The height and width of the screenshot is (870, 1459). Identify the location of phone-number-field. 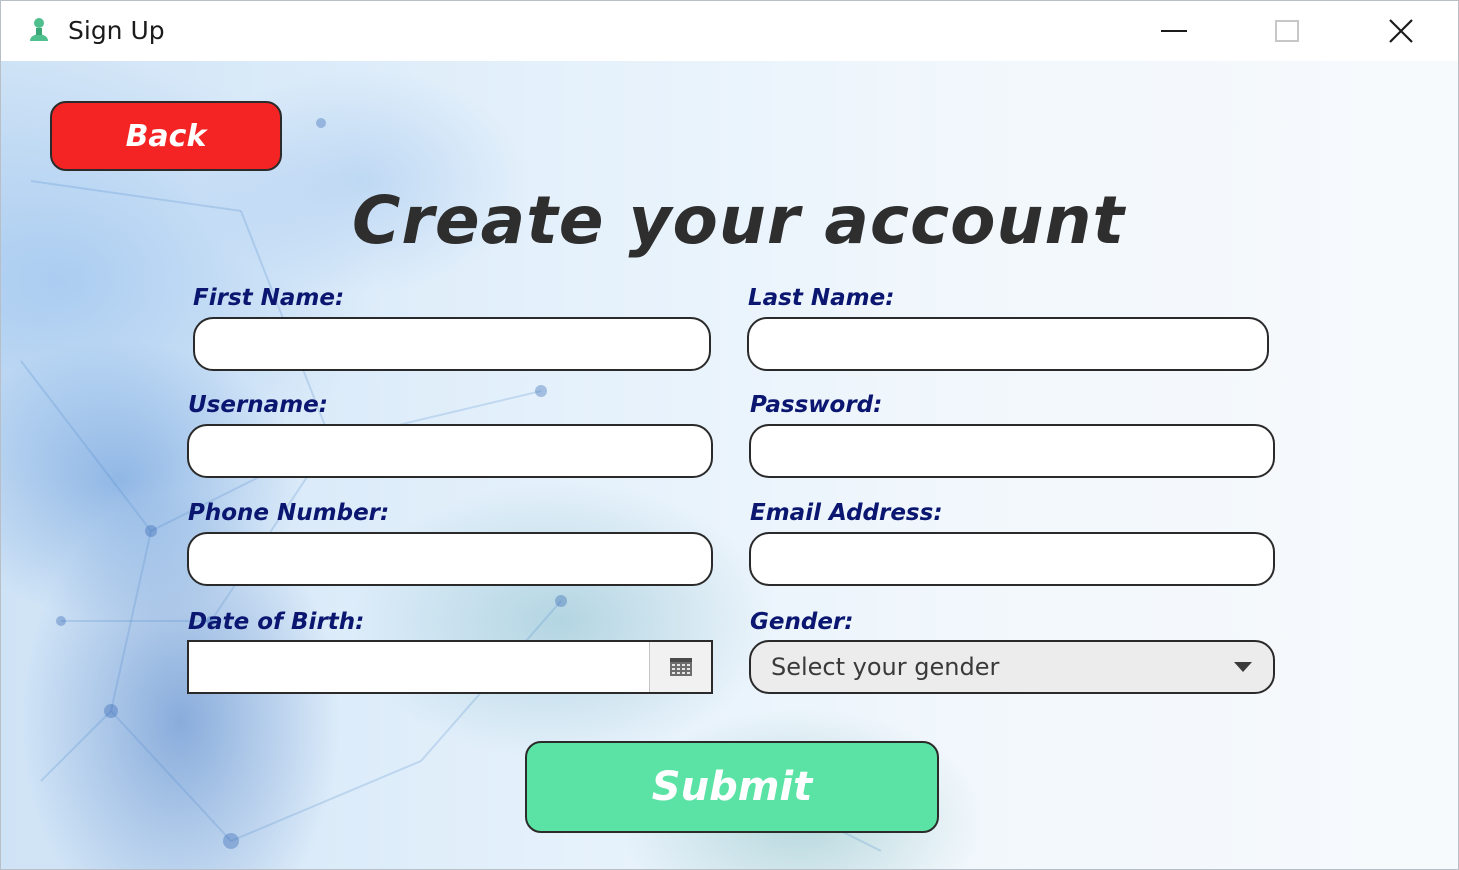
(450, 559).